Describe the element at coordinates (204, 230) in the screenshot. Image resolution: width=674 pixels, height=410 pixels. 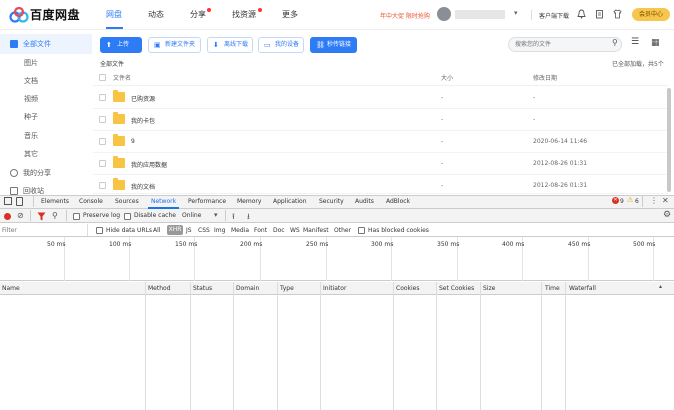
I see `type-filter-css: CSS` at that location.